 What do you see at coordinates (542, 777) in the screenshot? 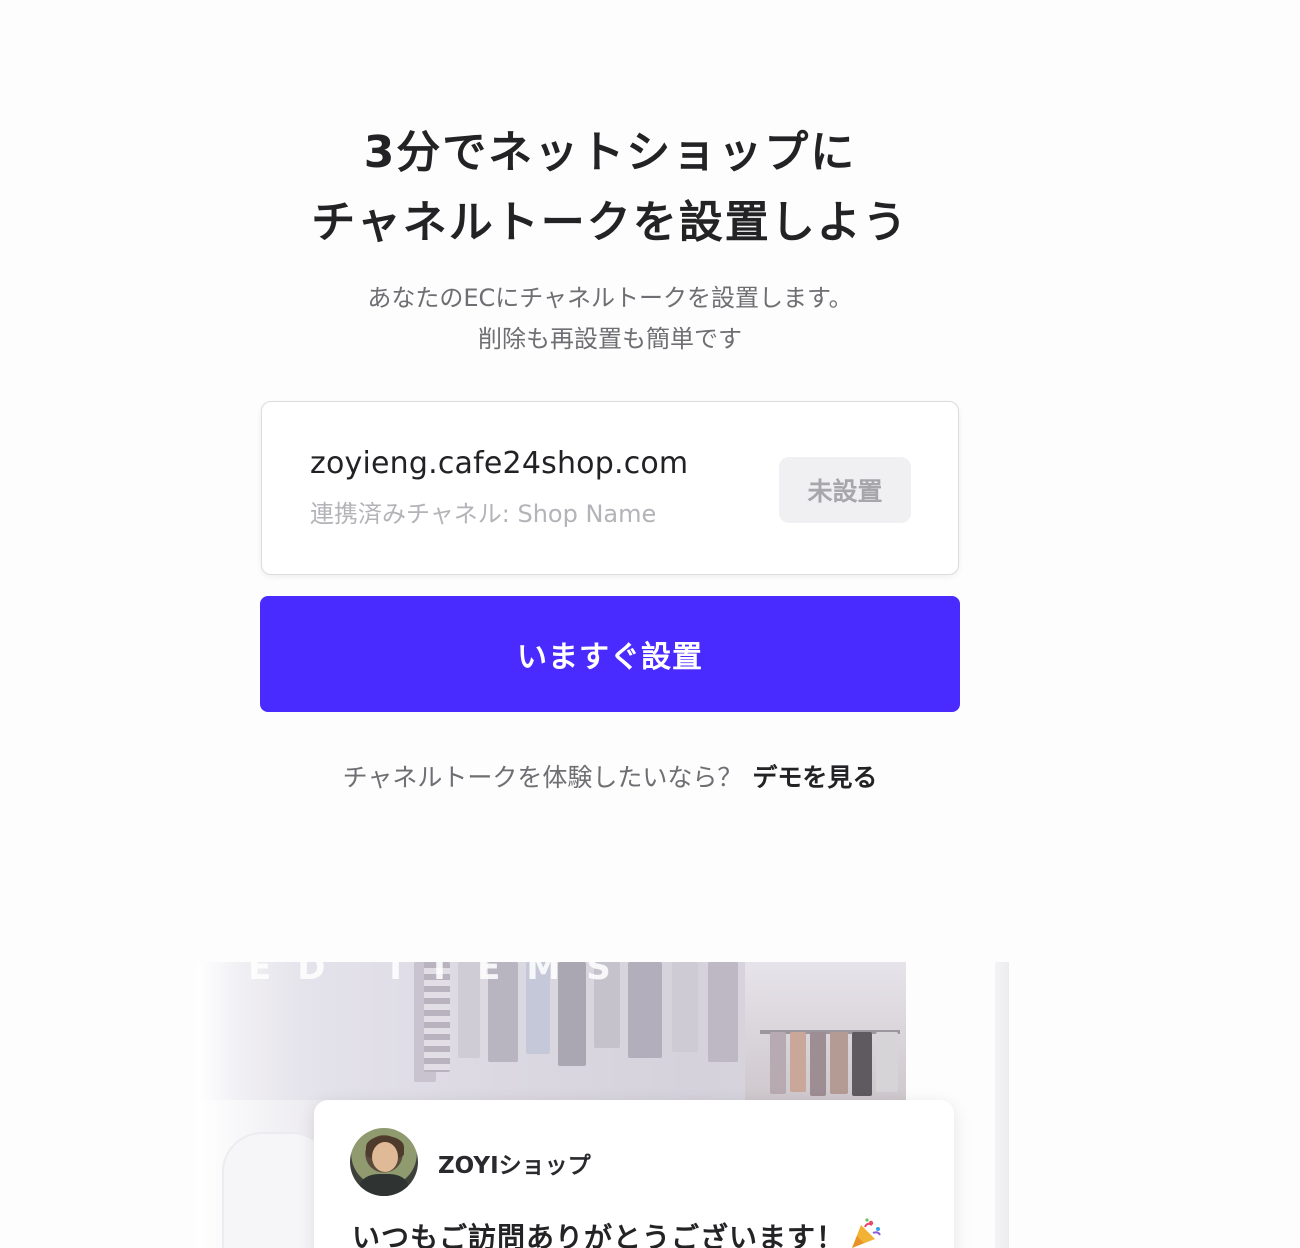
I see `demo-prompt-text: チャネルトークを体験したいなら？` at bounding box center [542, 777].